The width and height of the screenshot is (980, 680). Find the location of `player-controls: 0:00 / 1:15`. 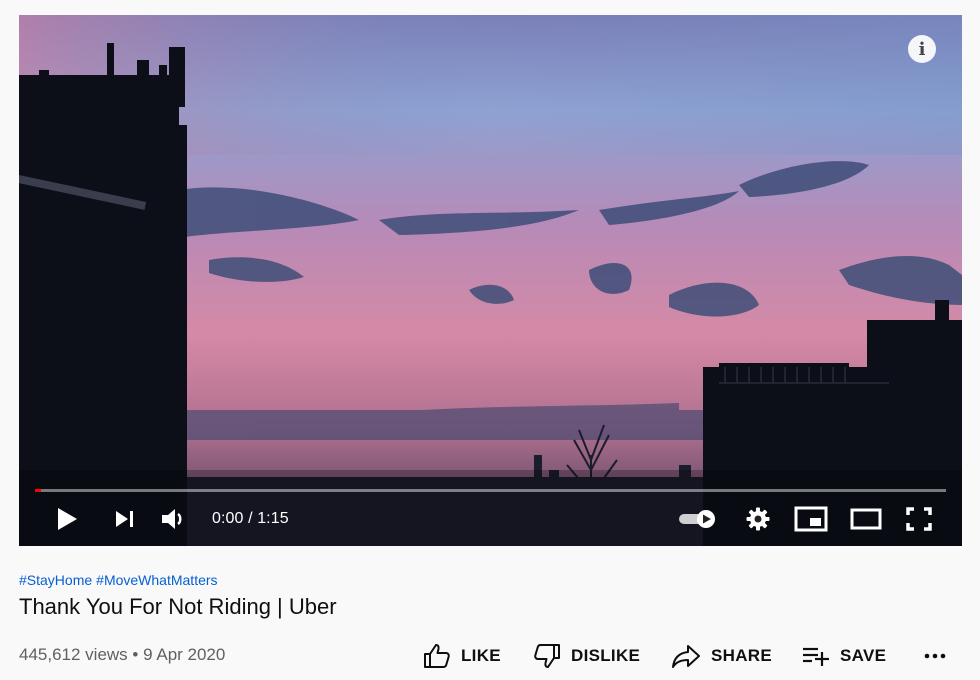

player-controls: 0:00 / 1:15 is located at coordinates (490, 519).